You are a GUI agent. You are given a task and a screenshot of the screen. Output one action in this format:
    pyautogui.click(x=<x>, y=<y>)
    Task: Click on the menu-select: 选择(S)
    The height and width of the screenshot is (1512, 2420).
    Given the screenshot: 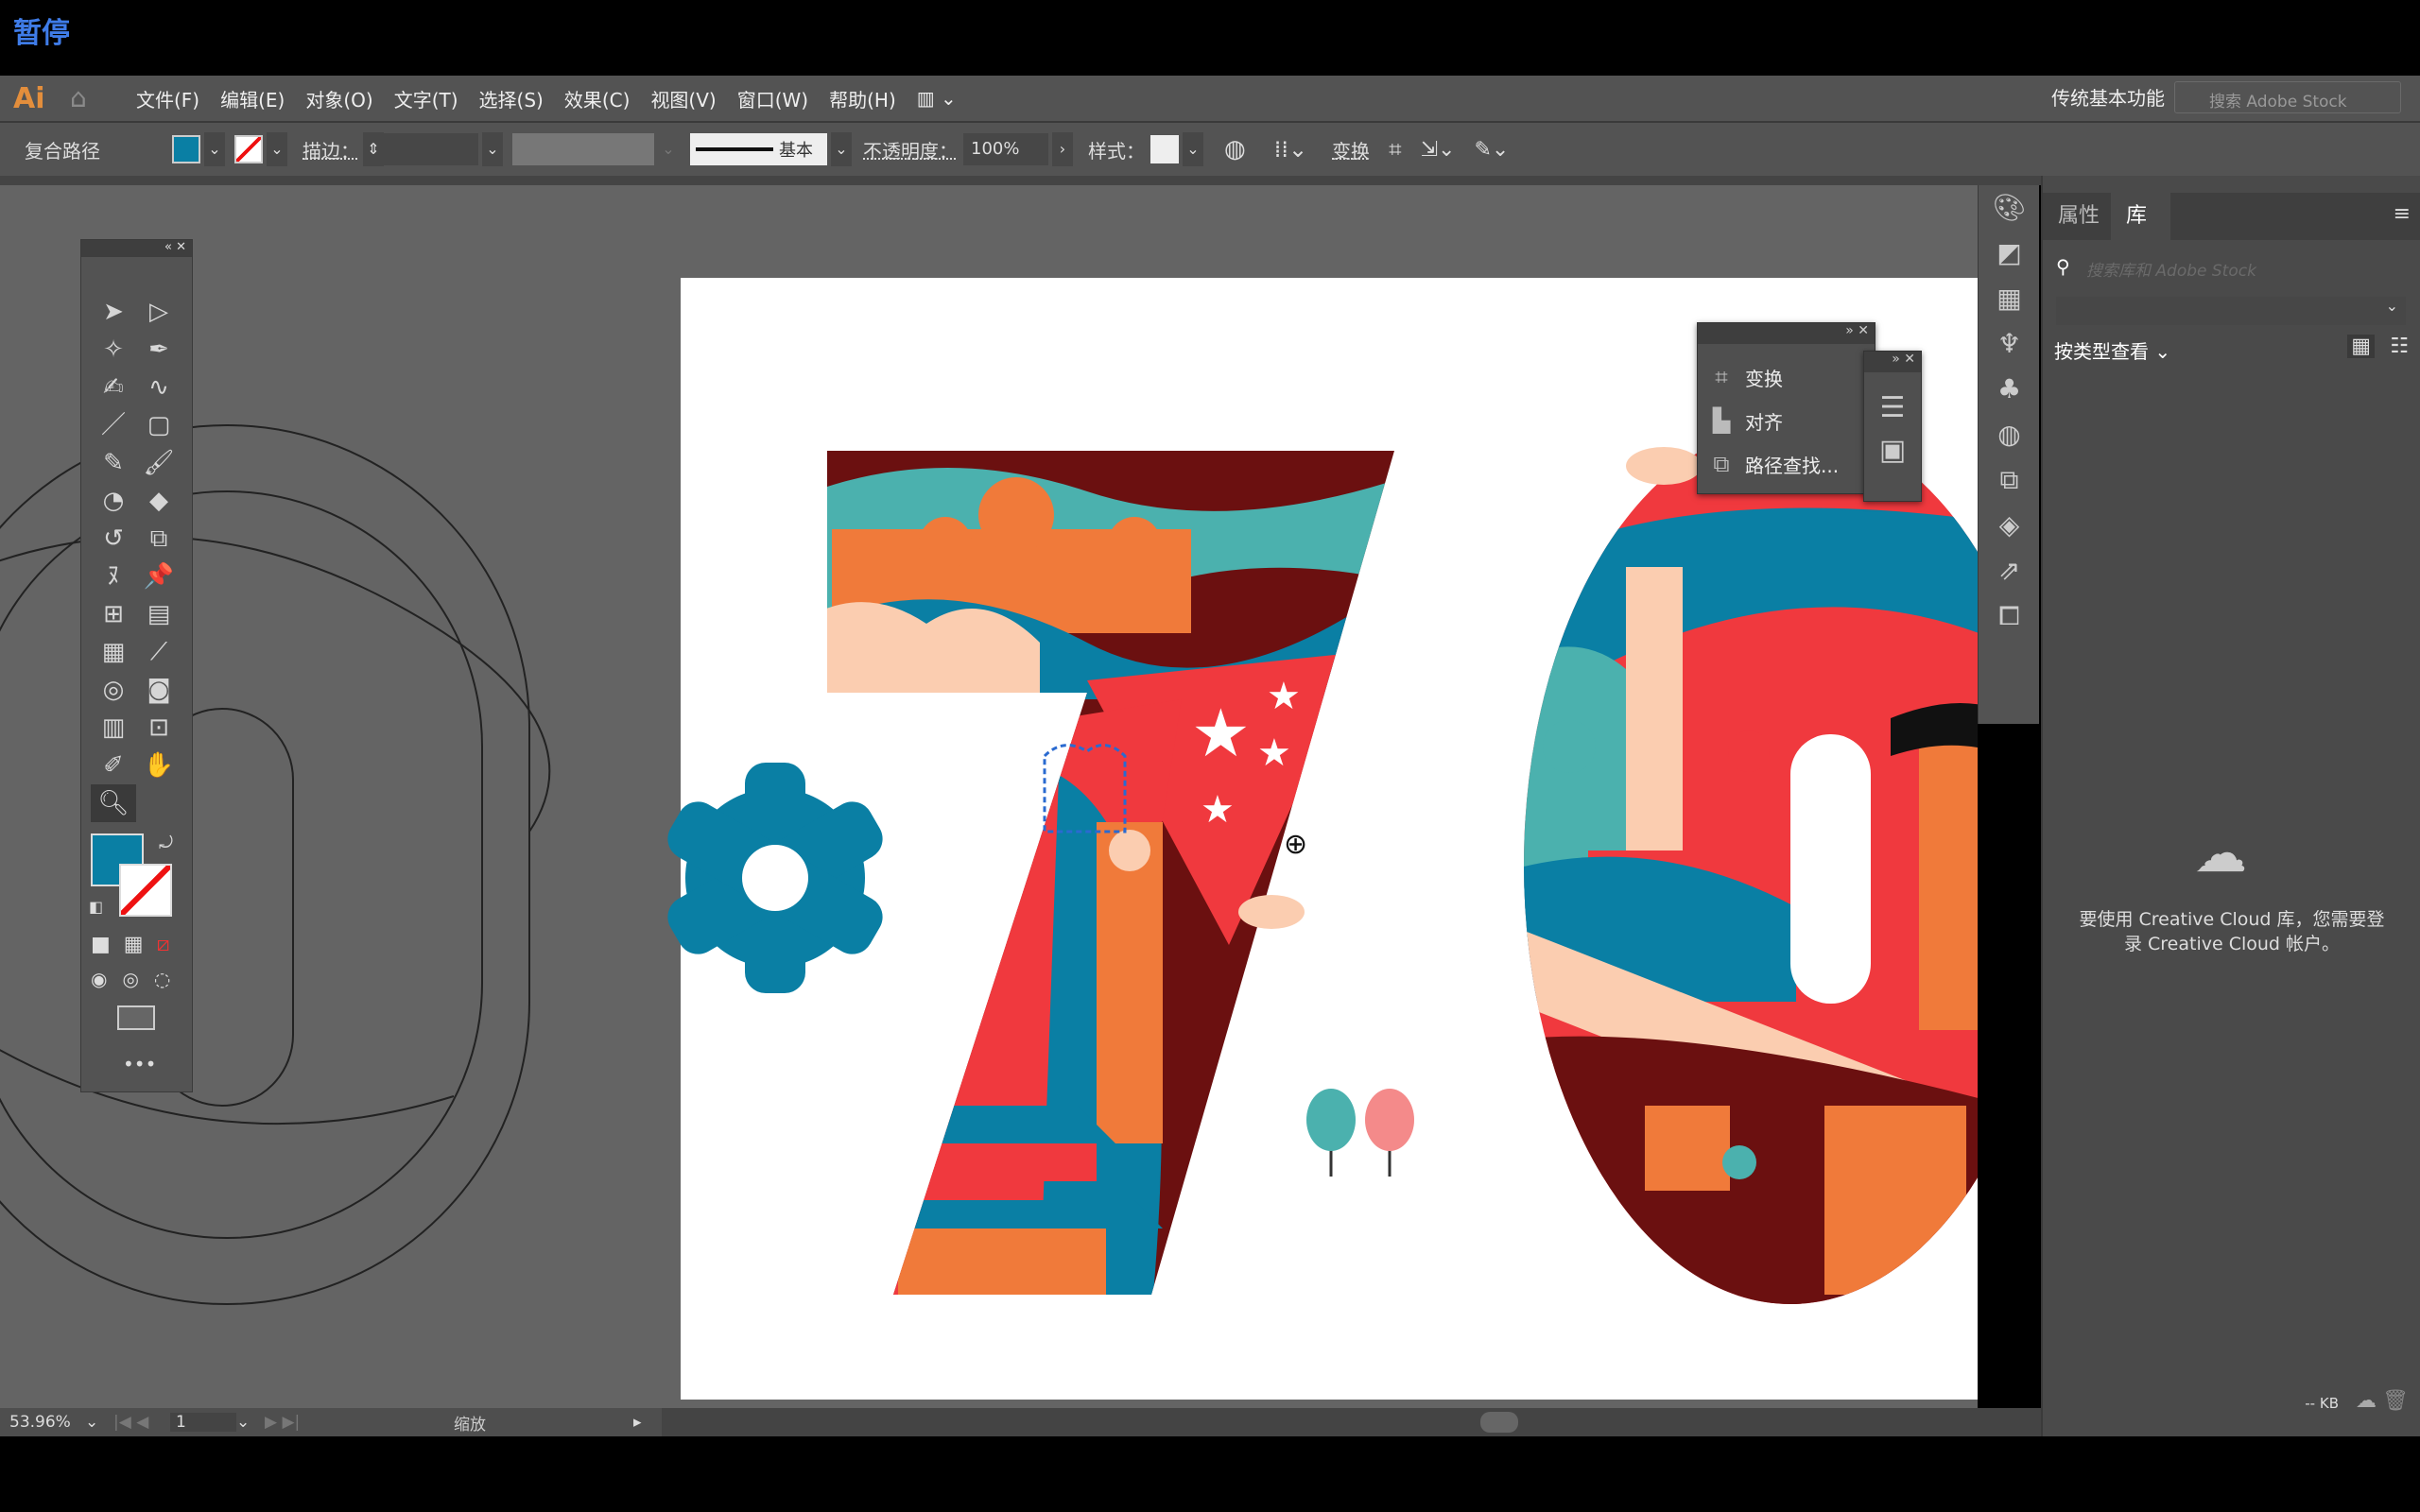 What is the action you would take?
    pyautogui.click(x=512, y=98)
    